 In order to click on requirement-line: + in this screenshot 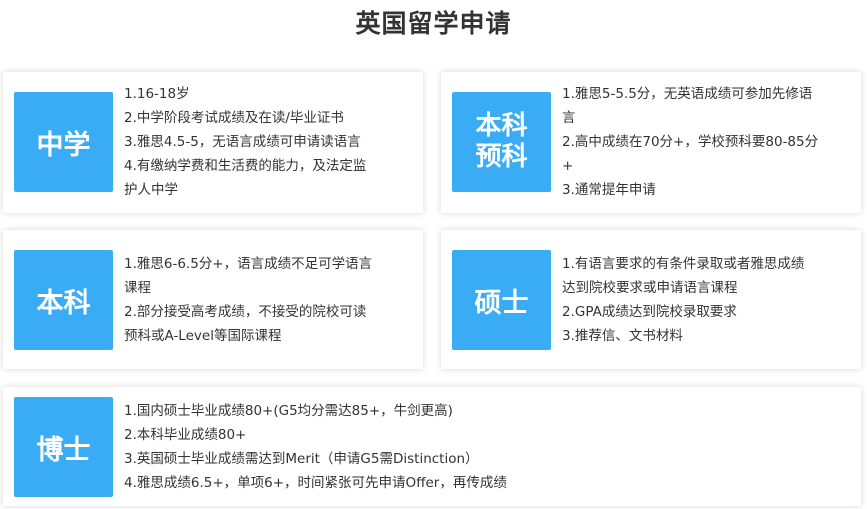, I will do `click(568, 166)`.